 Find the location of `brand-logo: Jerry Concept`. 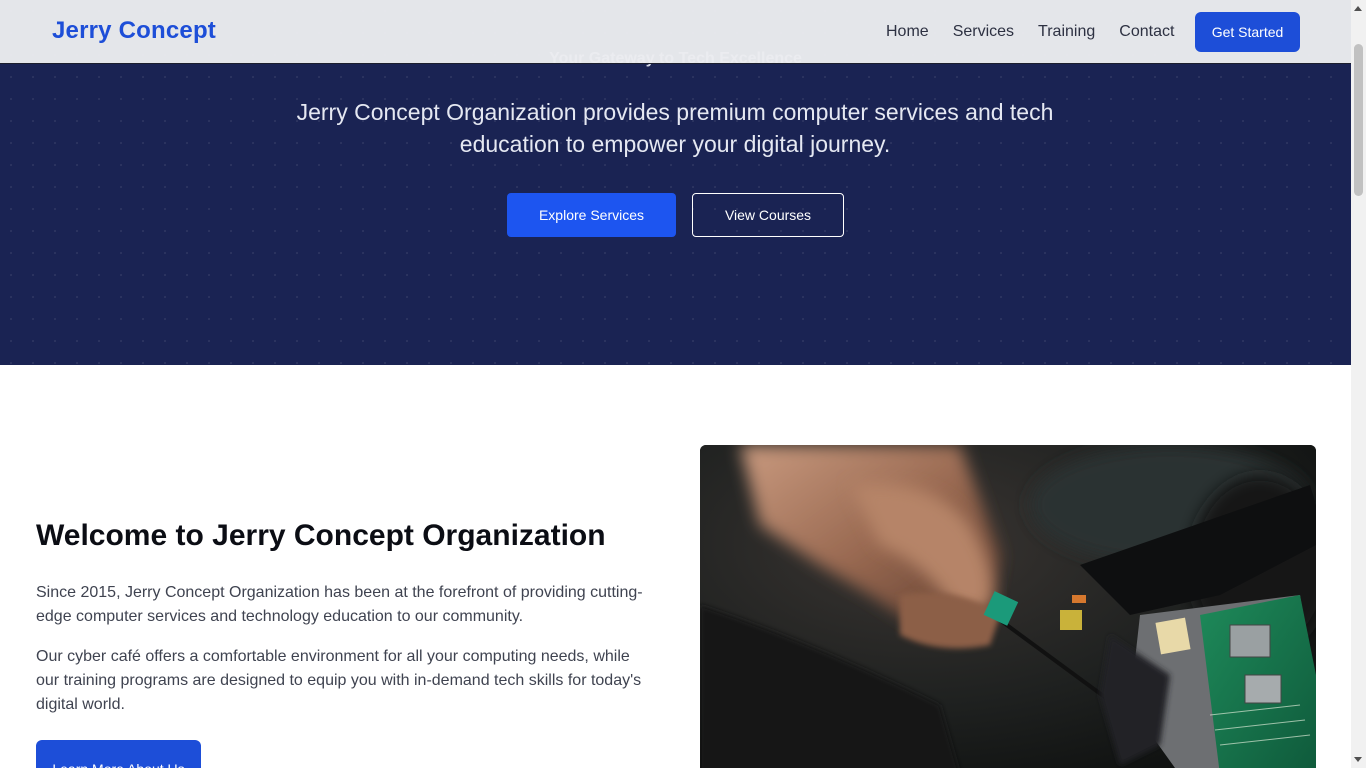

brand-logo: Jerry Concept is located at coordinates (134, 31).